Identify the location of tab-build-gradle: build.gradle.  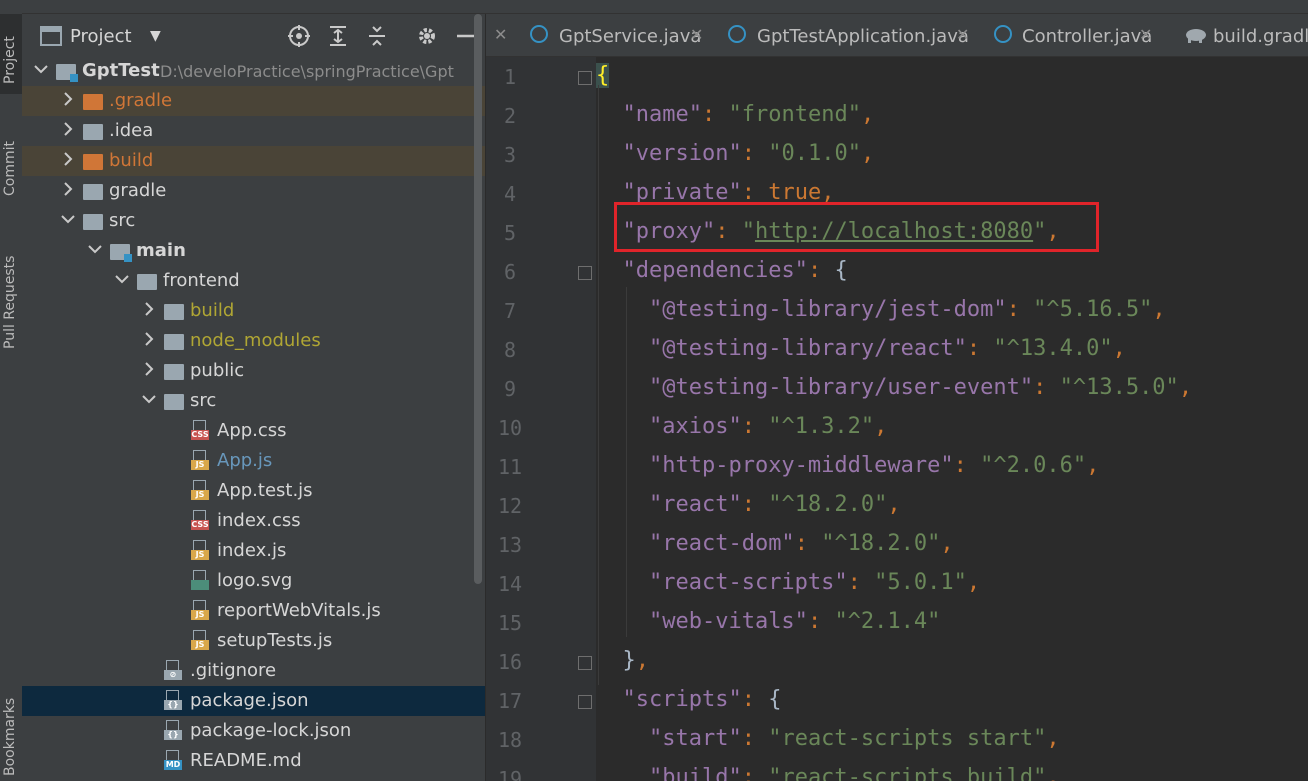
(1243, 35).